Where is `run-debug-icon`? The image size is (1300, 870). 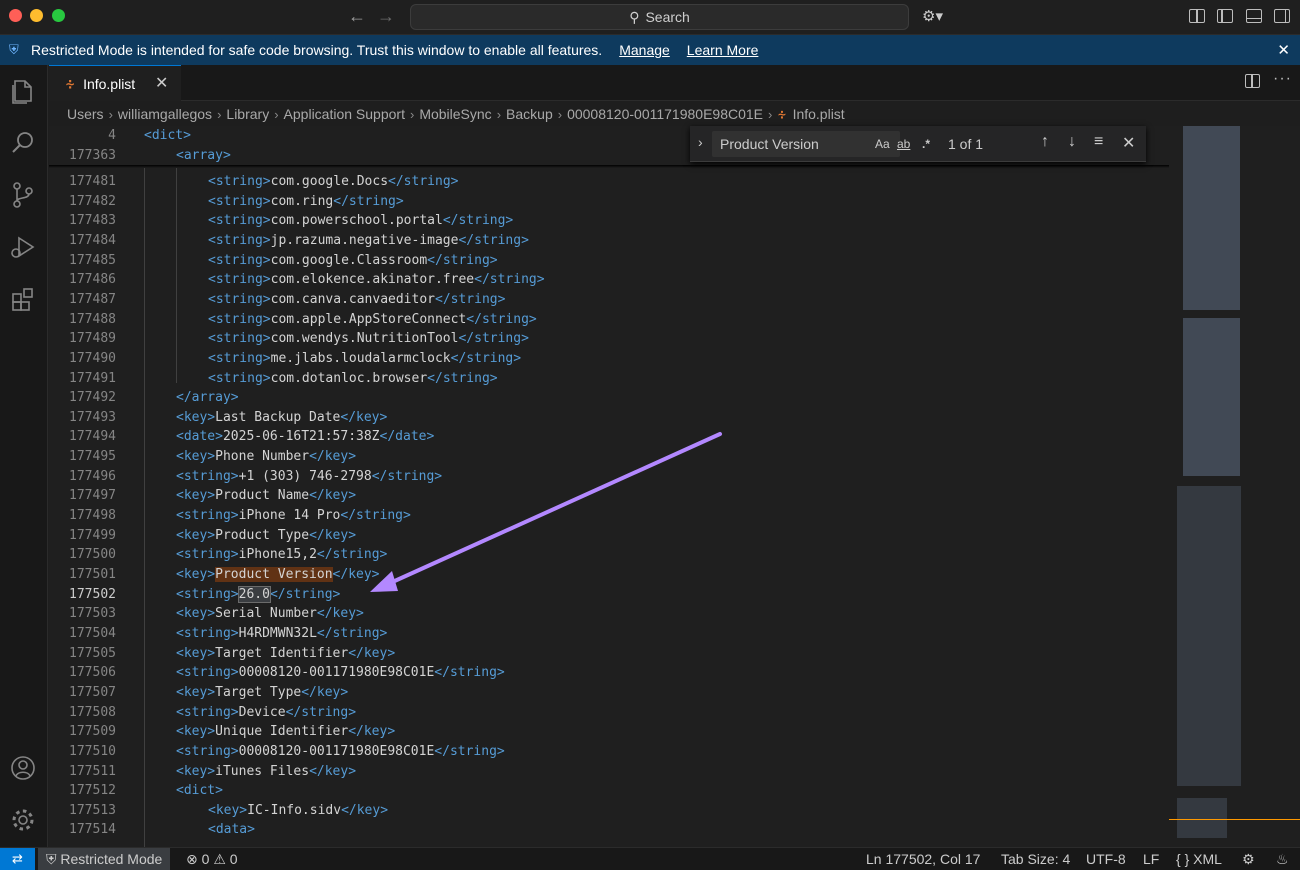 run-debug-icon is located at coordinates (23, 247).